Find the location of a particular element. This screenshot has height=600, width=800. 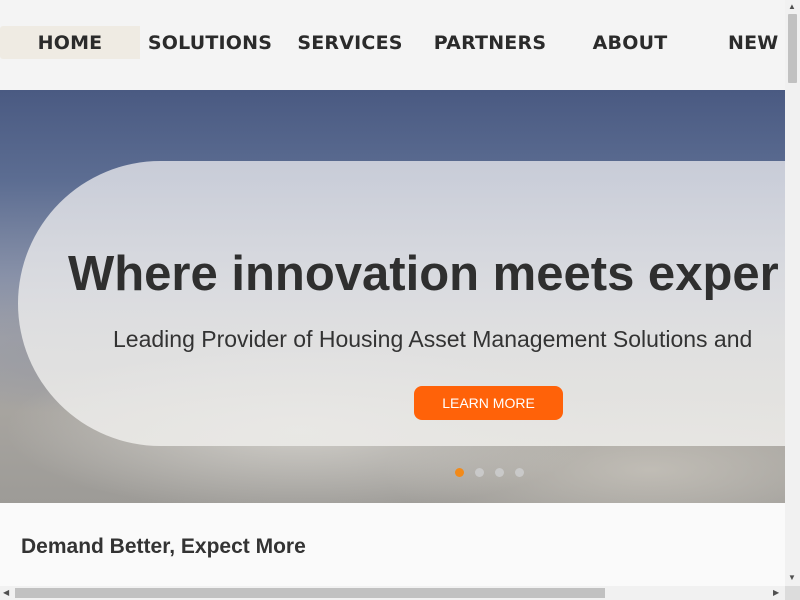

horizontal-scrollbar: ◀ ▶ is located at coordinates (392, 593).